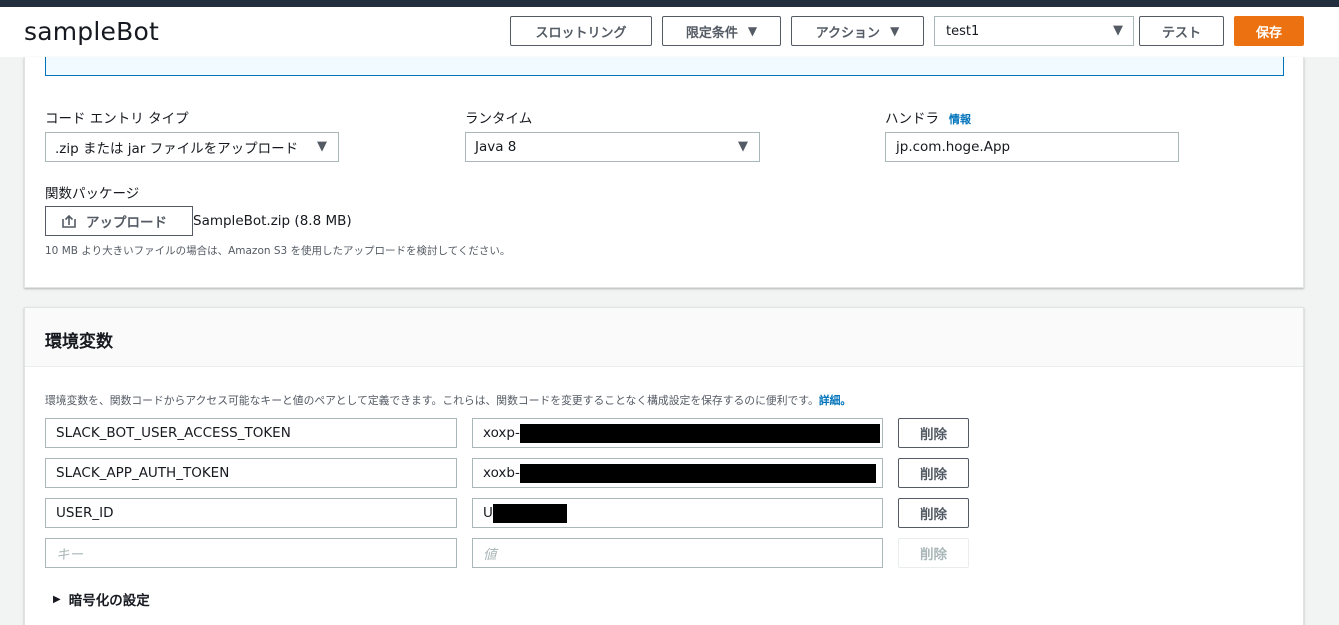 This screenshot has height=625, width=1339. I want to click on code-entry-type-select: .zip または jar ファイルをアップロード ▼, so click(192, 147).